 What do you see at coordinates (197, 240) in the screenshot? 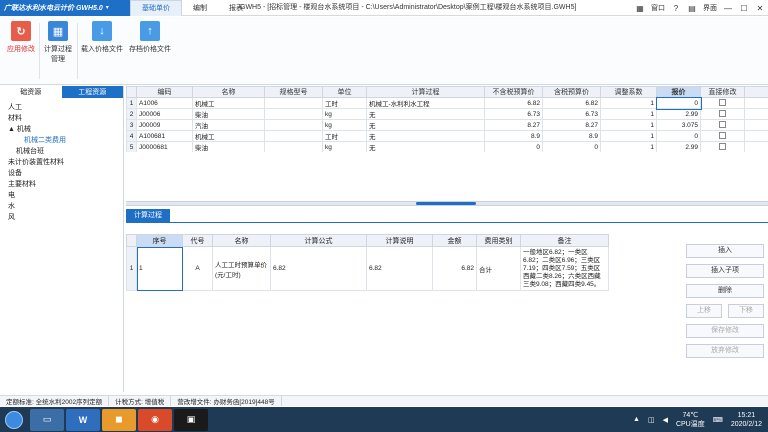
I see `calc-col-code: 代号` at bounding box center [197, 240].